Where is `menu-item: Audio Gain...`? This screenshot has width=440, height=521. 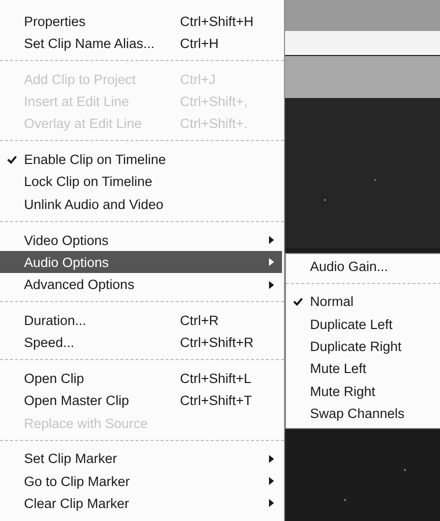
menu-item: Audio Gain... is located at coordinates (363, 266).